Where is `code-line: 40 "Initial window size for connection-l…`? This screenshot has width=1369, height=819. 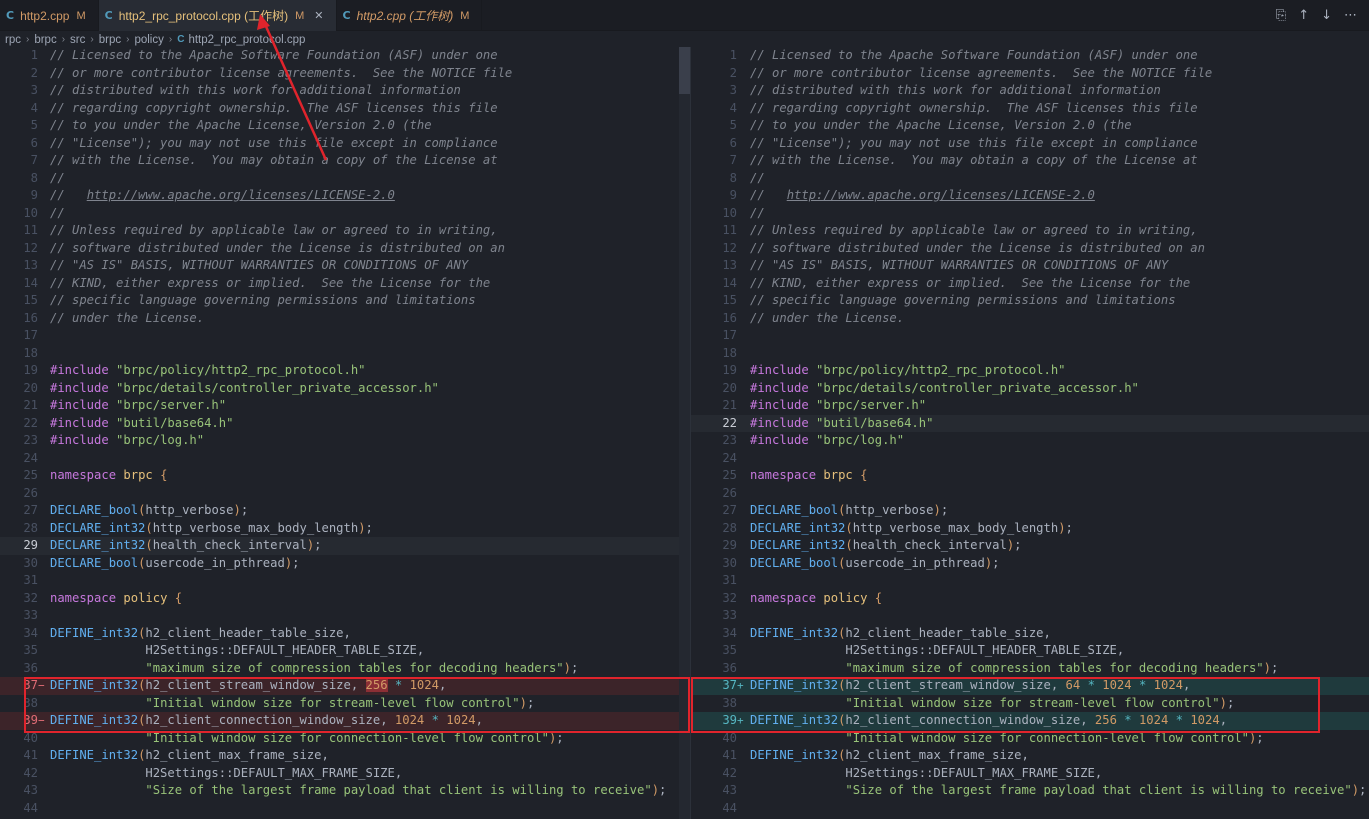
code-line: 40 "Initial window size for connection-l… is located at coordinates (345, 739).